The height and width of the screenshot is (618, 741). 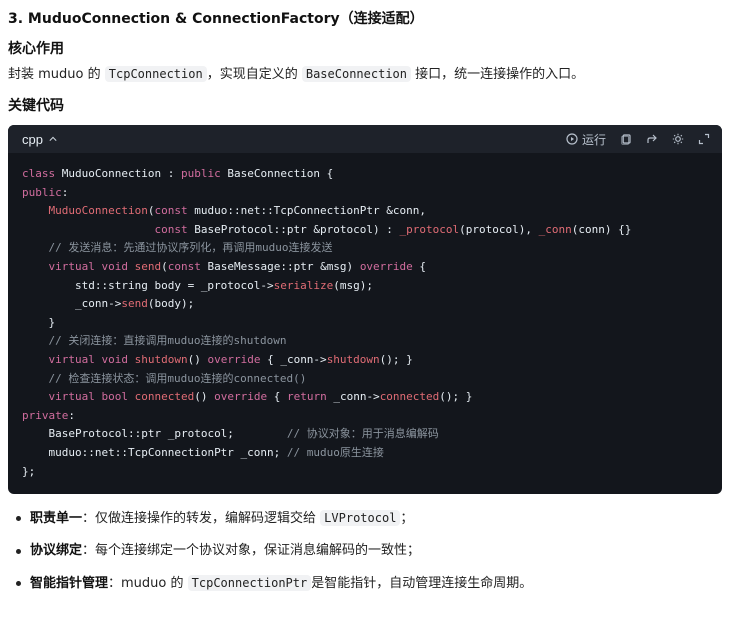 I want to click on code-line-0-text: MuduoConnection :, so click(x=121, y=173).